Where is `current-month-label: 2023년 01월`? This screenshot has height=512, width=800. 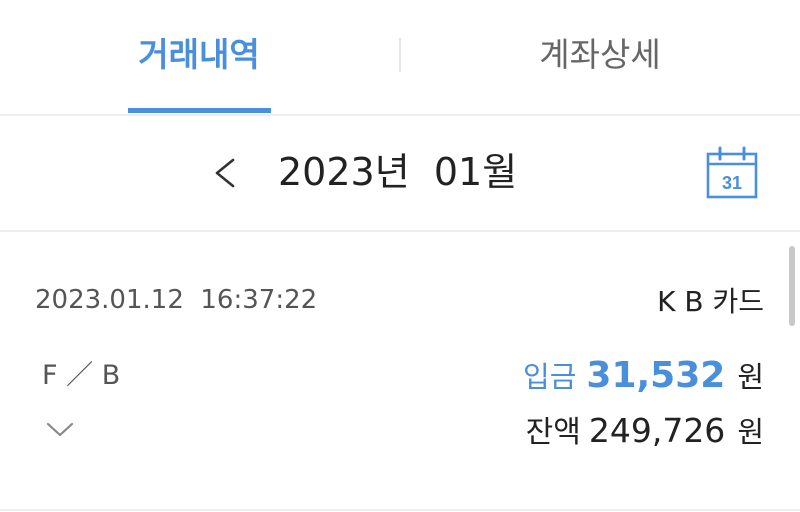
current-month-label: 2023년 01월 is located at coordinates (397, 172).